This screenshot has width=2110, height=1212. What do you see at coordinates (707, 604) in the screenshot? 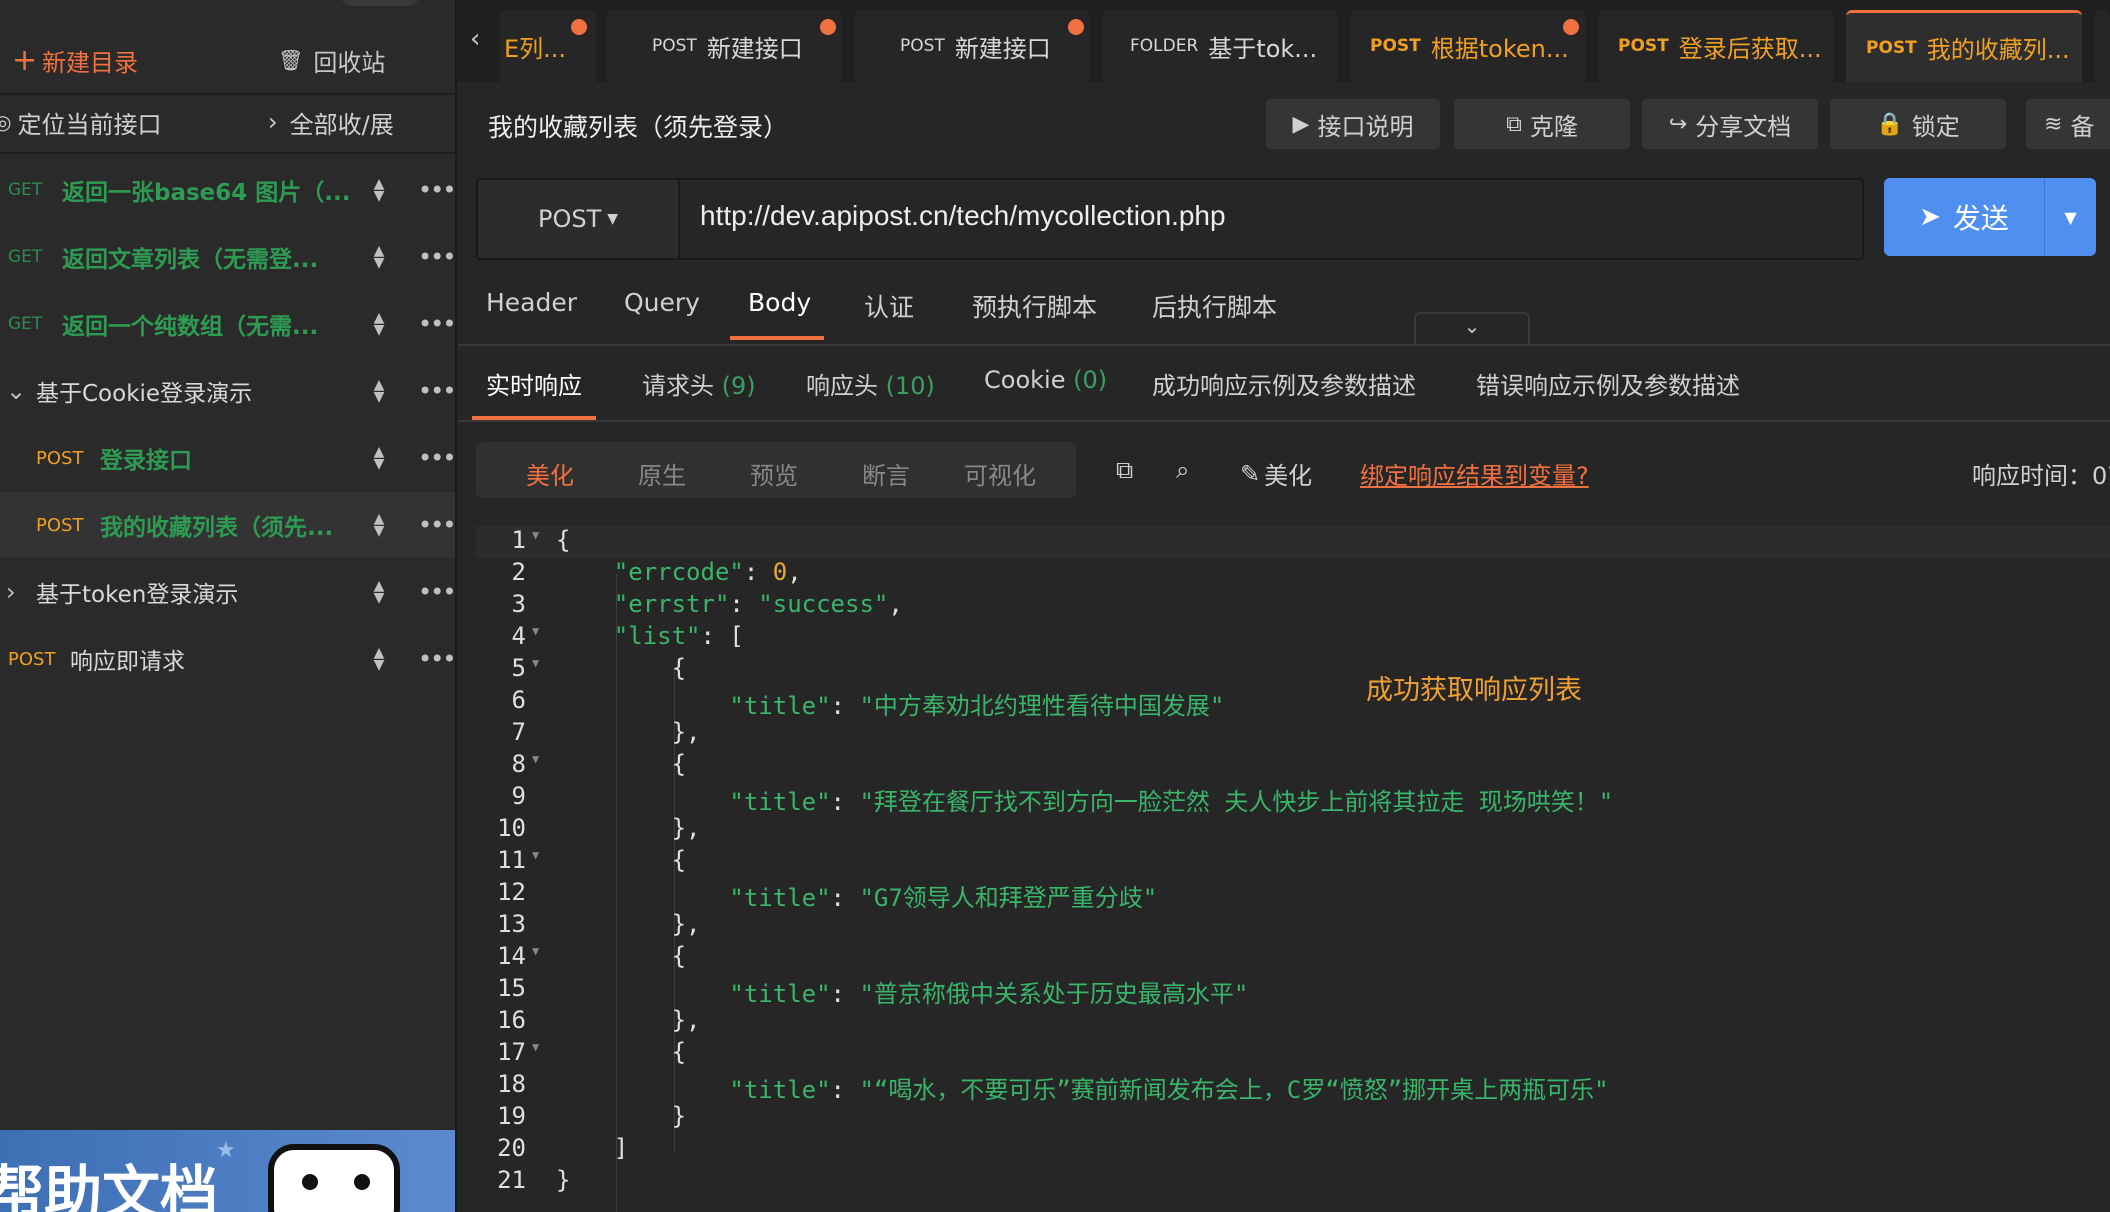
I see `code-line: 3 "errstr": "success",` at bounding box center [707, 604].